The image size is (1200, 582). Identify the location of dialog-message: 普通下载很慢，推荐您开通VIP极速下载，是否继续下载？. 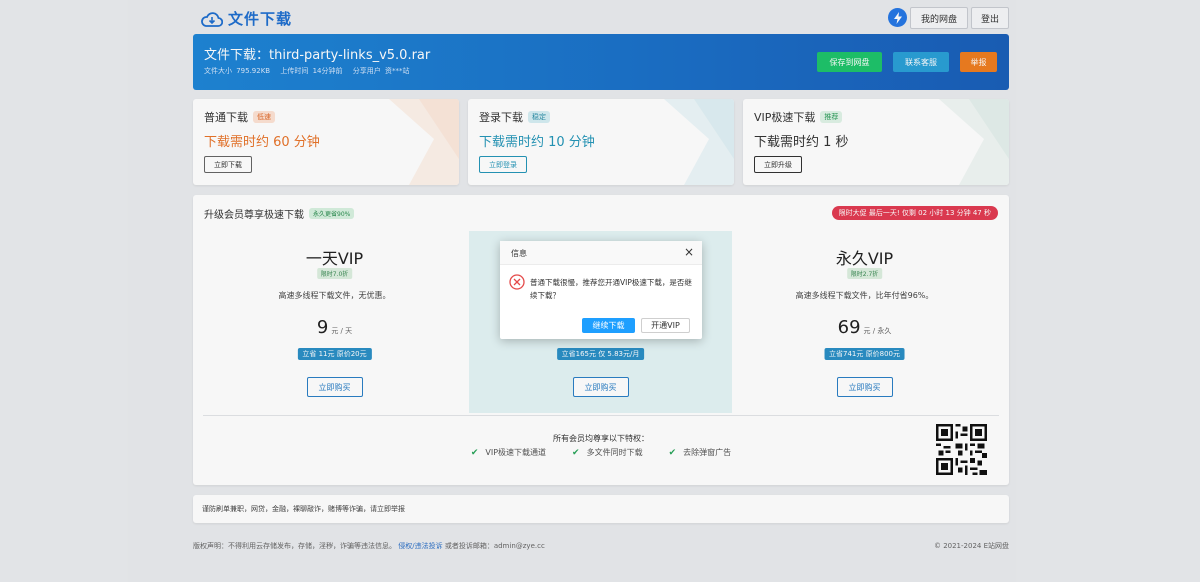
(611, 289).